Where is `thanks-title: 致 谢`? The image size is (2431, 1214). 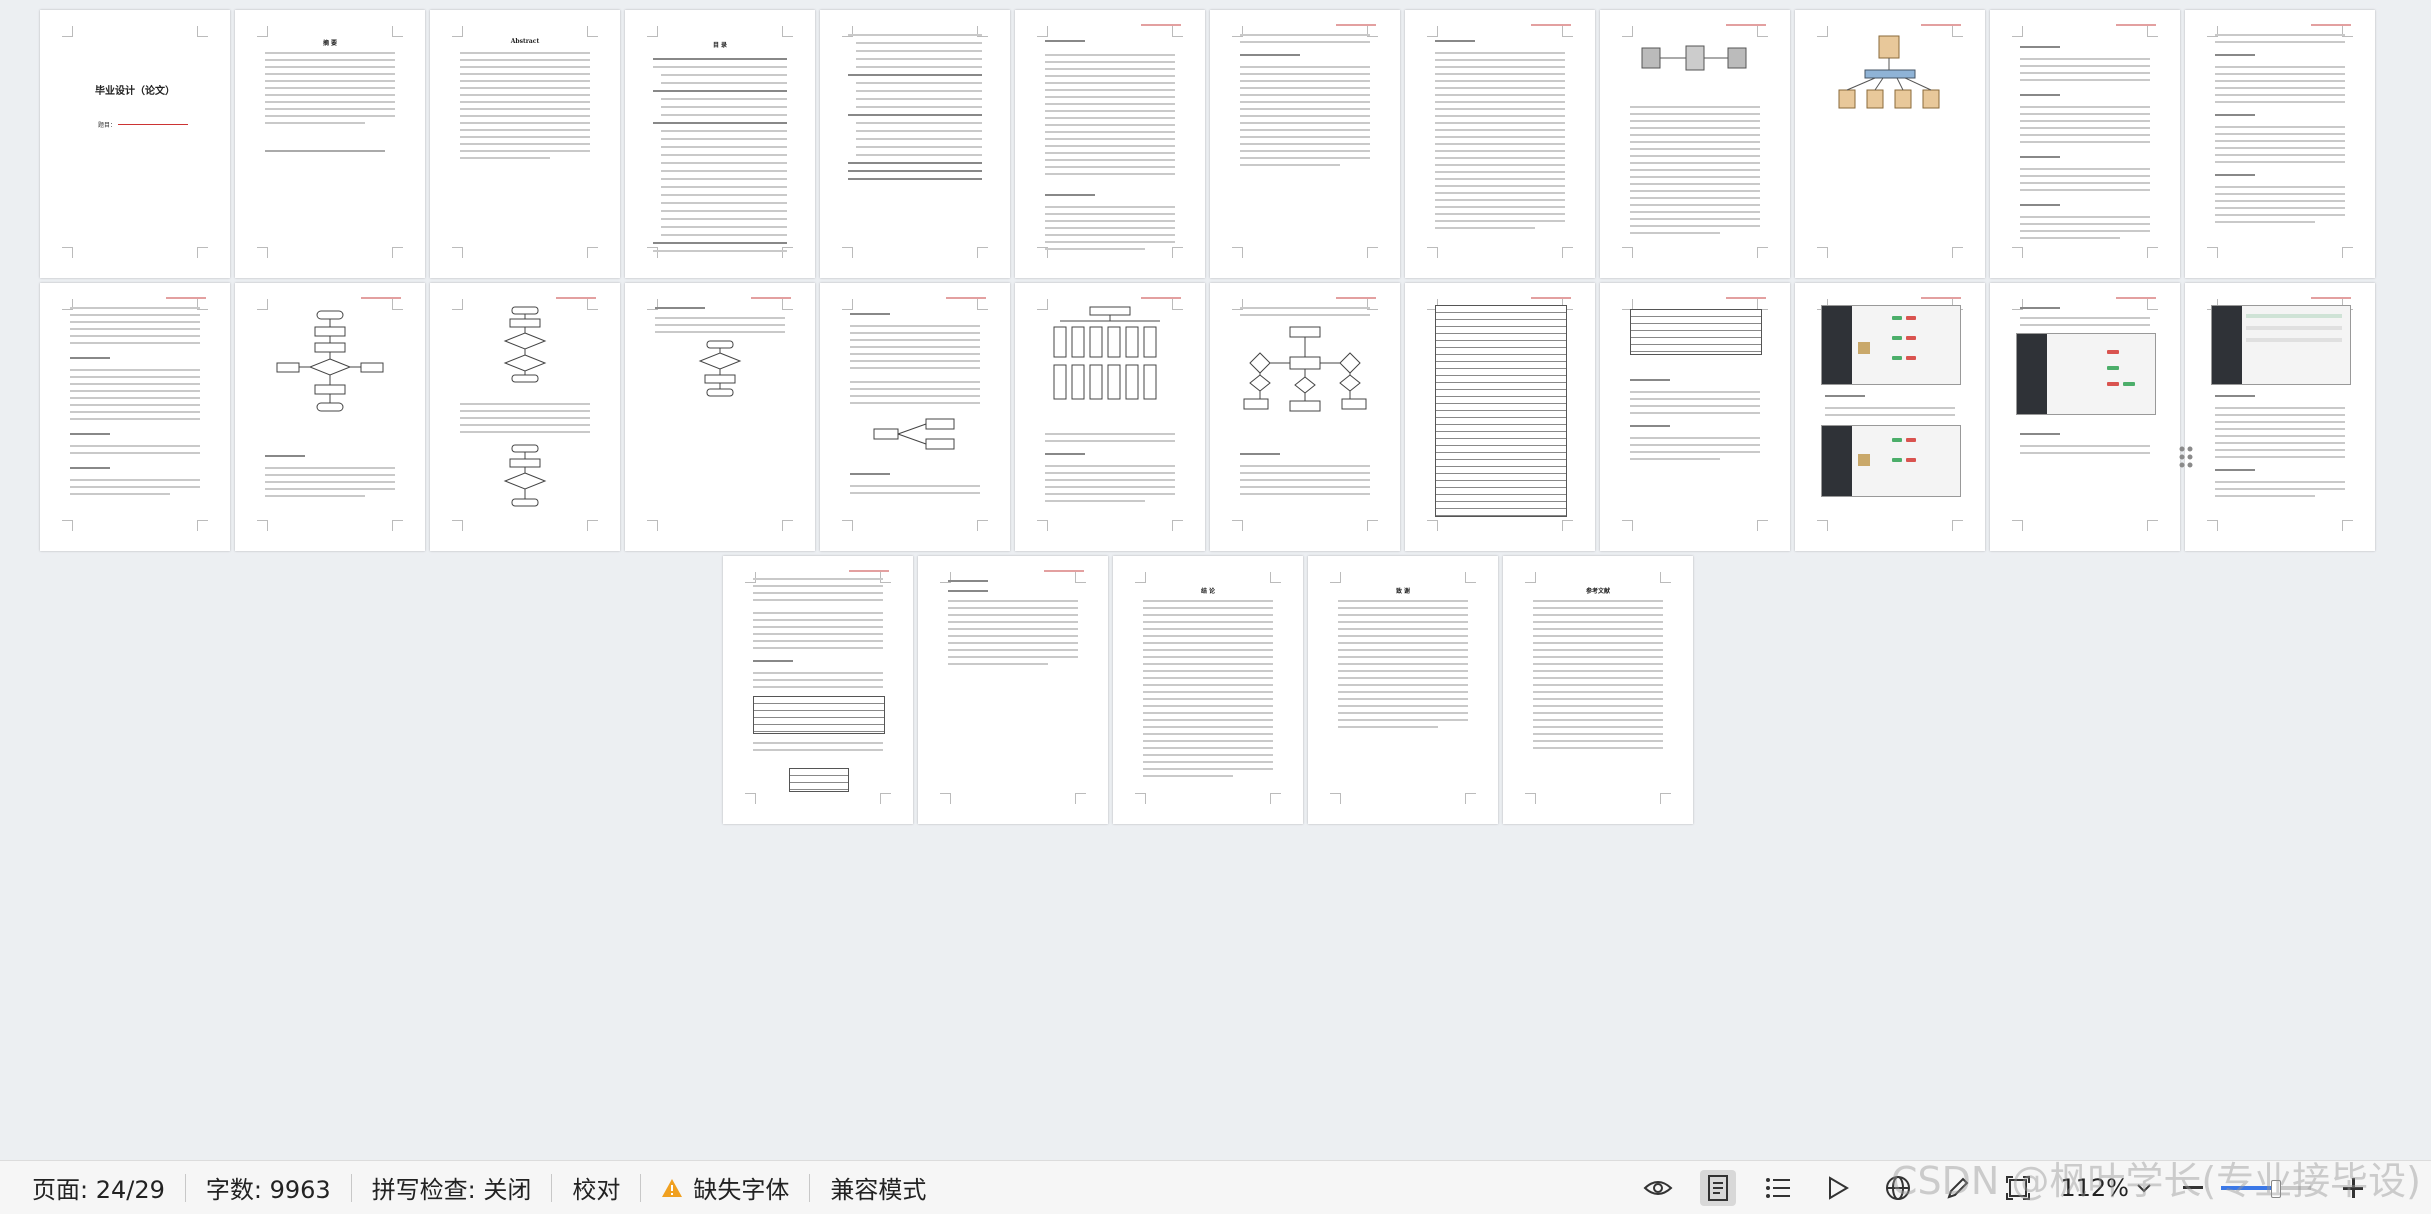 thanks-title: 致 谢 is located at coordinates (1403, 591).